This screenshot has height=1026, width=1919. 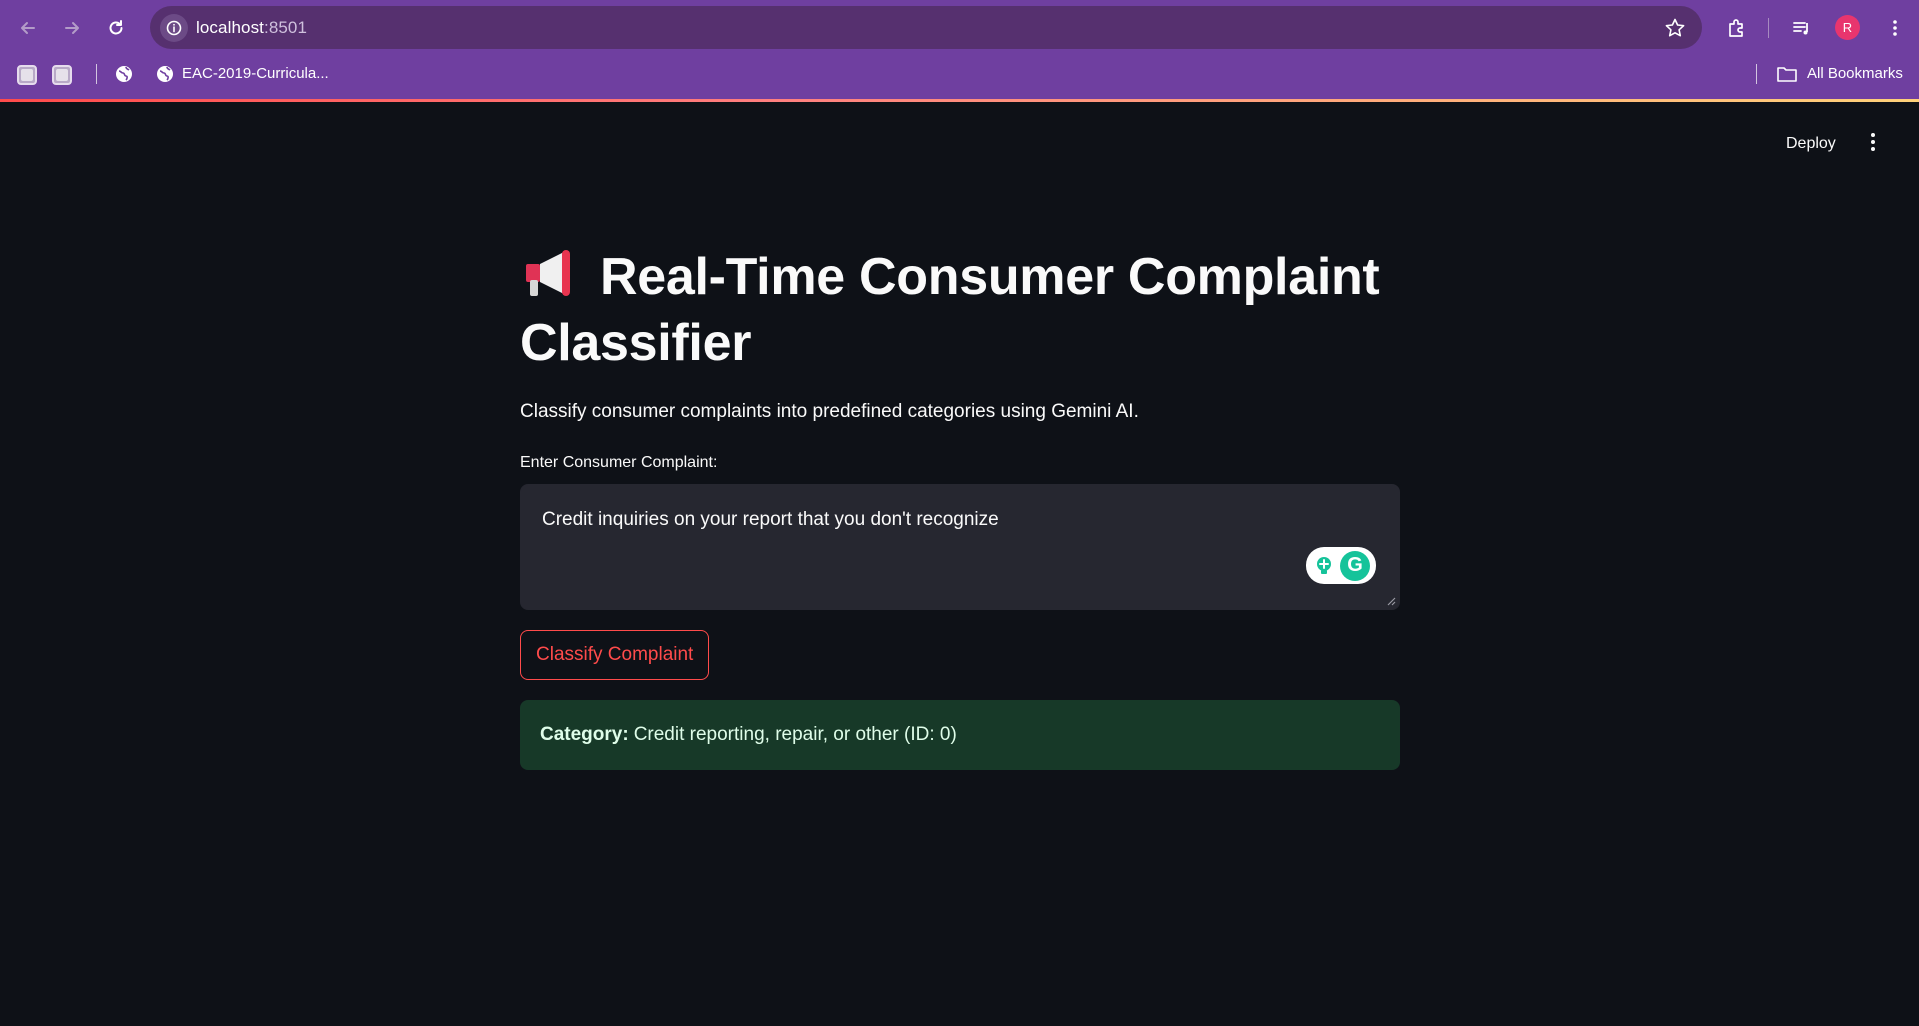 I want to click on browser-toolbar: localhost:8501 R, so click(x=959, y=28).